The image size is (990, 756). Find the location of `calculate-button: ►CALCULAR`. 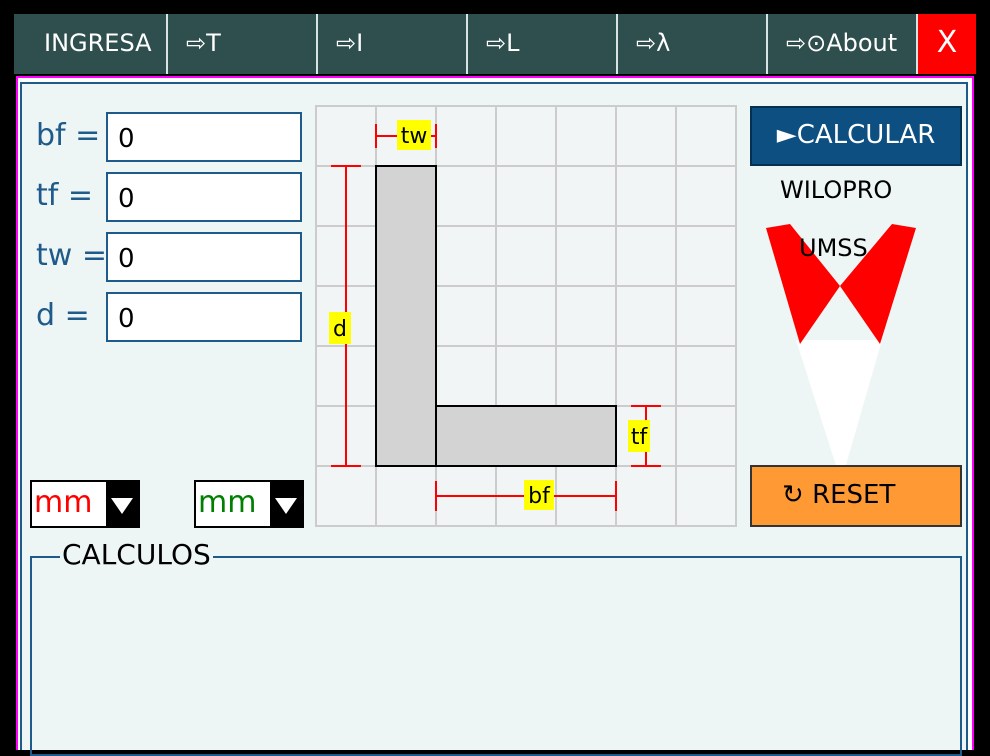

calculate-button: ►CALCULAR is located at coordinates (856, 136).